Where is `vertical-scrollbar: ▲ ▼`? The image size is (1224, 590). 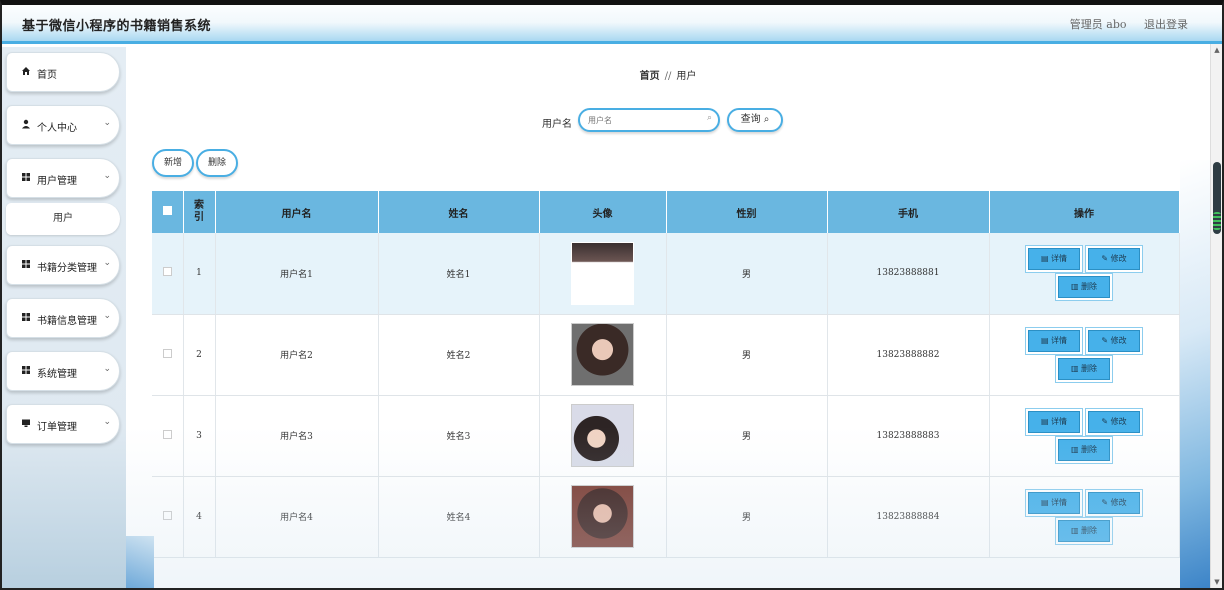
vertical-scrollbar: ▲ ▼ is located at coordinates (1216, 316).